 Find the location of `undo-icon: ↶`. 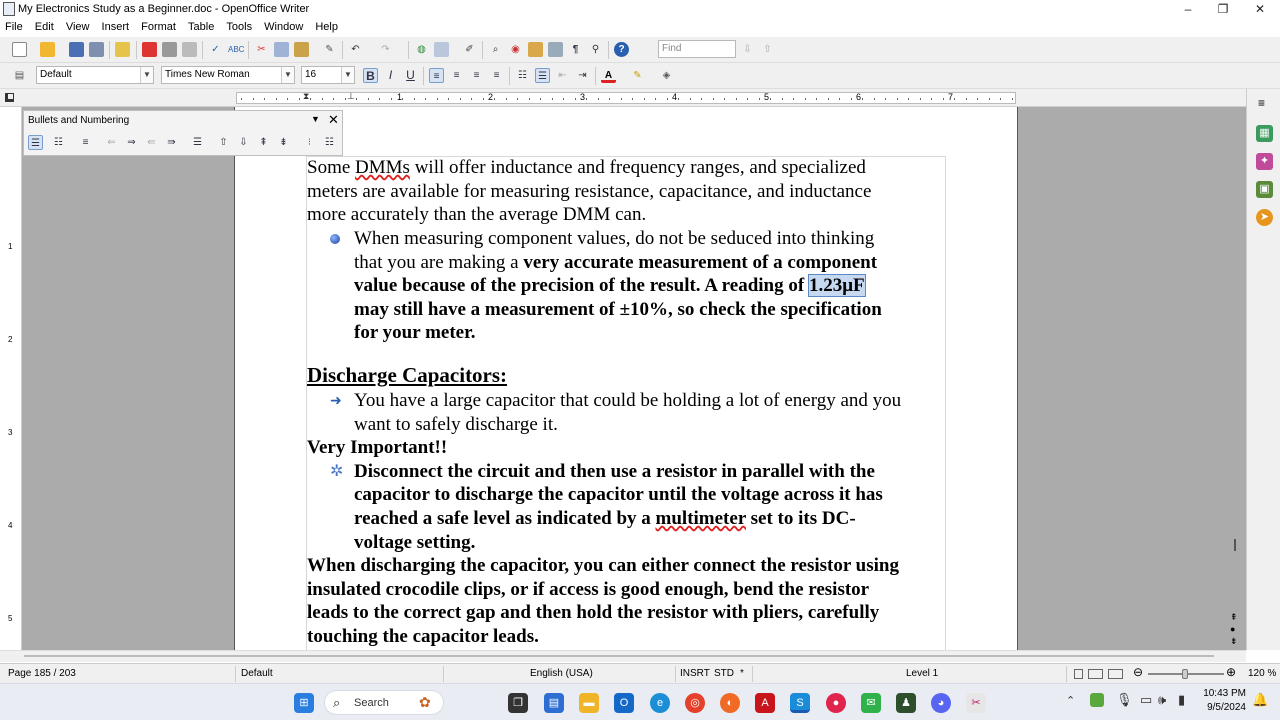

undo-icon: ↶ is located at coordinates (355, 49).